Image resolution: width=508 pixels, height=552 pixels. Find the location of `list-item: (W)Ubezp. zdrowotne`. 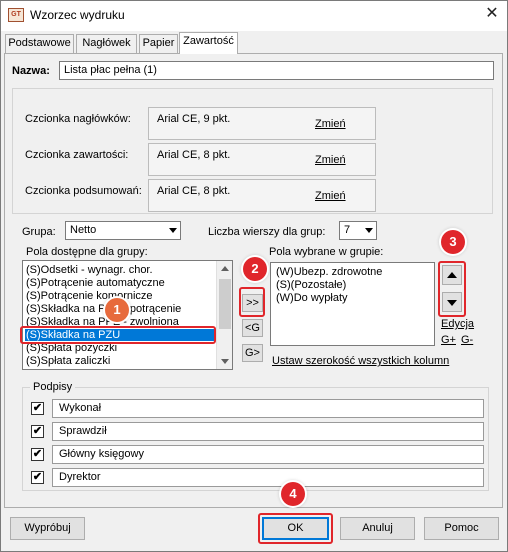

list-item: (W)Ubezp. zdrowotne is located at coordinates (329, 272).